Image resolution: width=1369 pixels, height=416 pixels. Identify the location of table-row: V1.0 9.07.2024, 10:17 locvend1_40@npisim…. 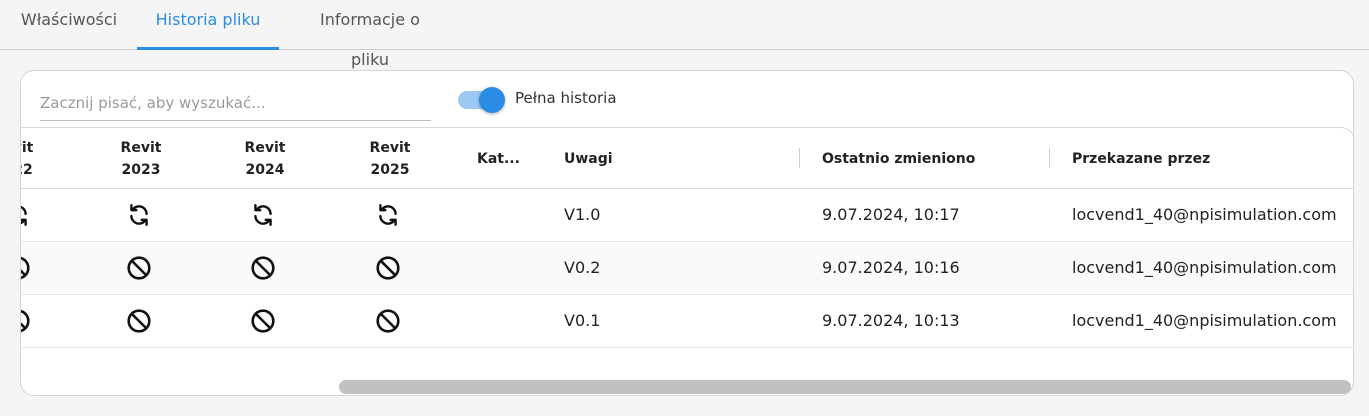
(687, 215).